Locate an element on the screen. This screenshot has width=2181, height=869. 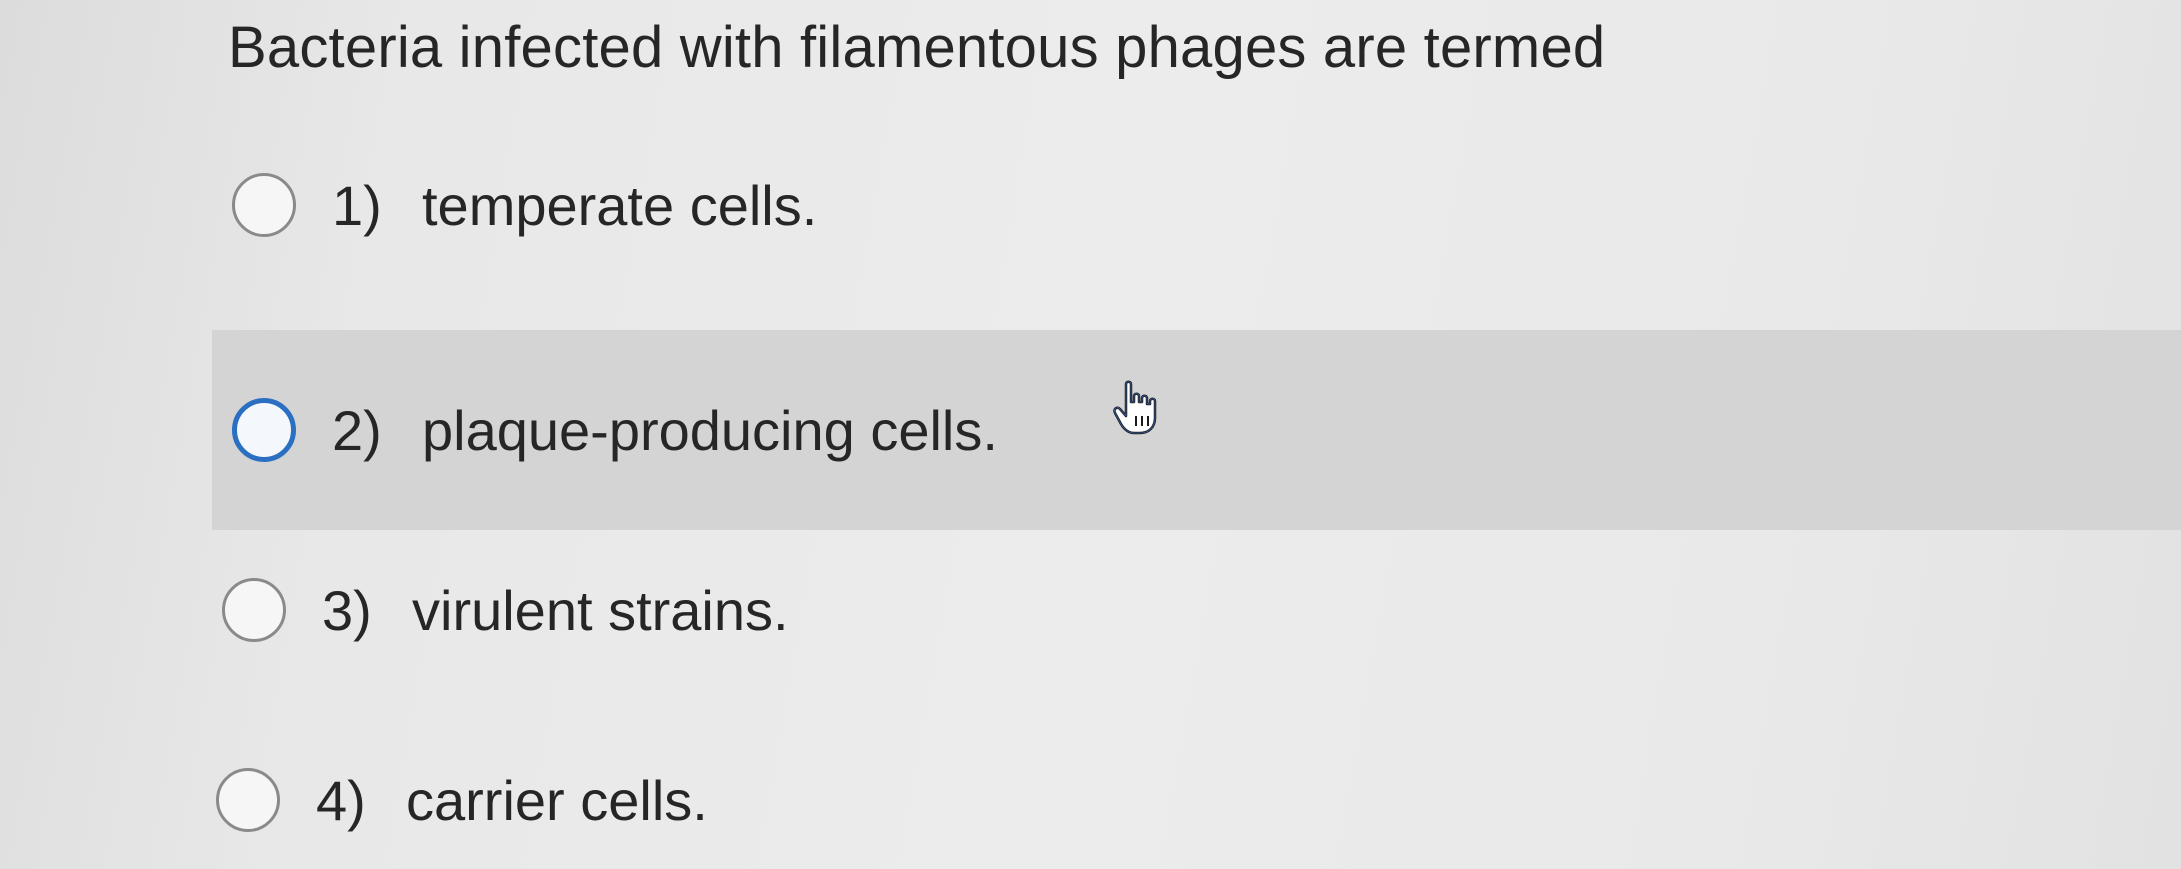
option-1: 1) temperate cells. is located at coordinates (732, 205).